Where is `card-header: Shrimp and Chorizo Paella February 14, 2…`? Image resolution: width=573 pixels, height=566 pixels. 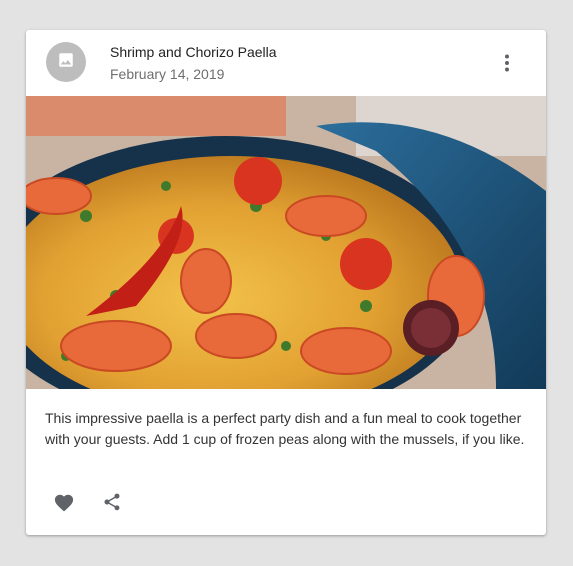 card-header: Shrimp and Chorizo Paella February 14, 2… is located at coordinates (286, 63).